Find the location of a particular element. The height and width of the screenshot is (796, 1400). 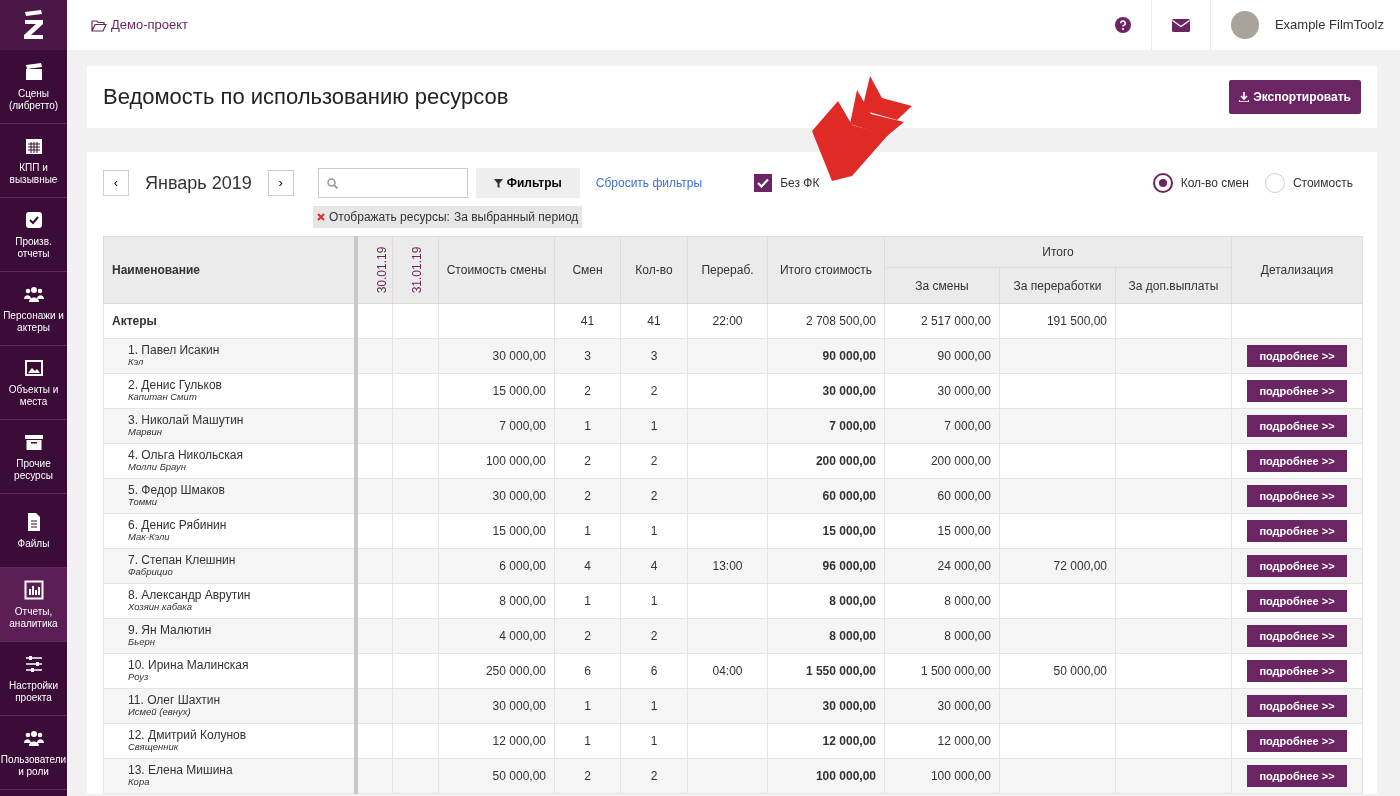

clapperboard-icon is located at coordinates (33, 72).